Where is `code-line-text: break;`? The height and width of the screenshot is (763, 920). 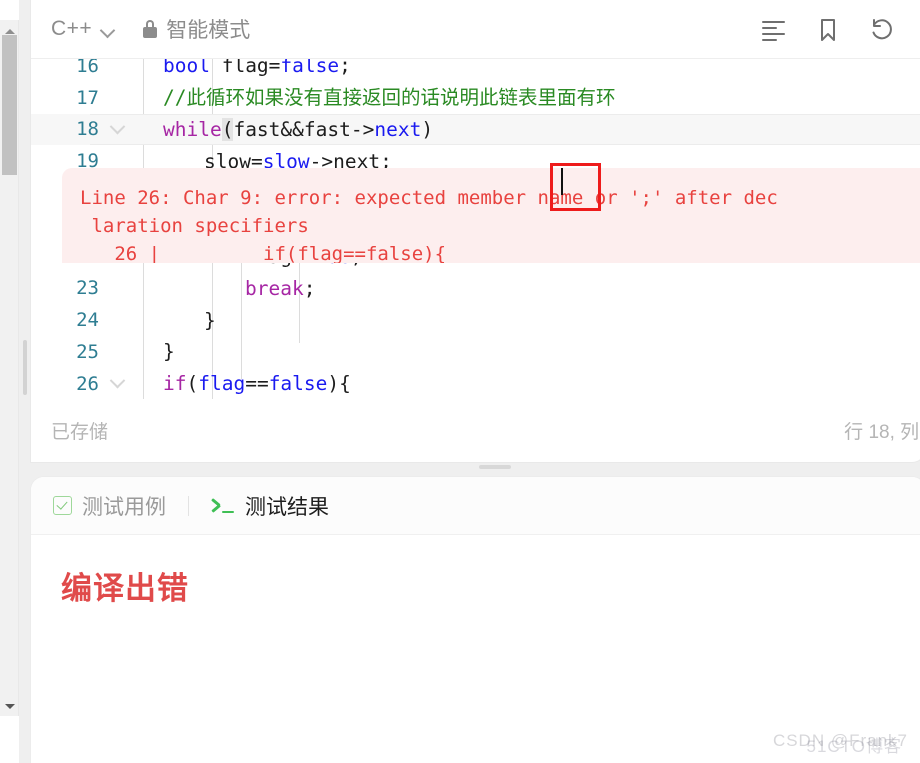
code-line-text: break; is located at coordinates (280, 288).